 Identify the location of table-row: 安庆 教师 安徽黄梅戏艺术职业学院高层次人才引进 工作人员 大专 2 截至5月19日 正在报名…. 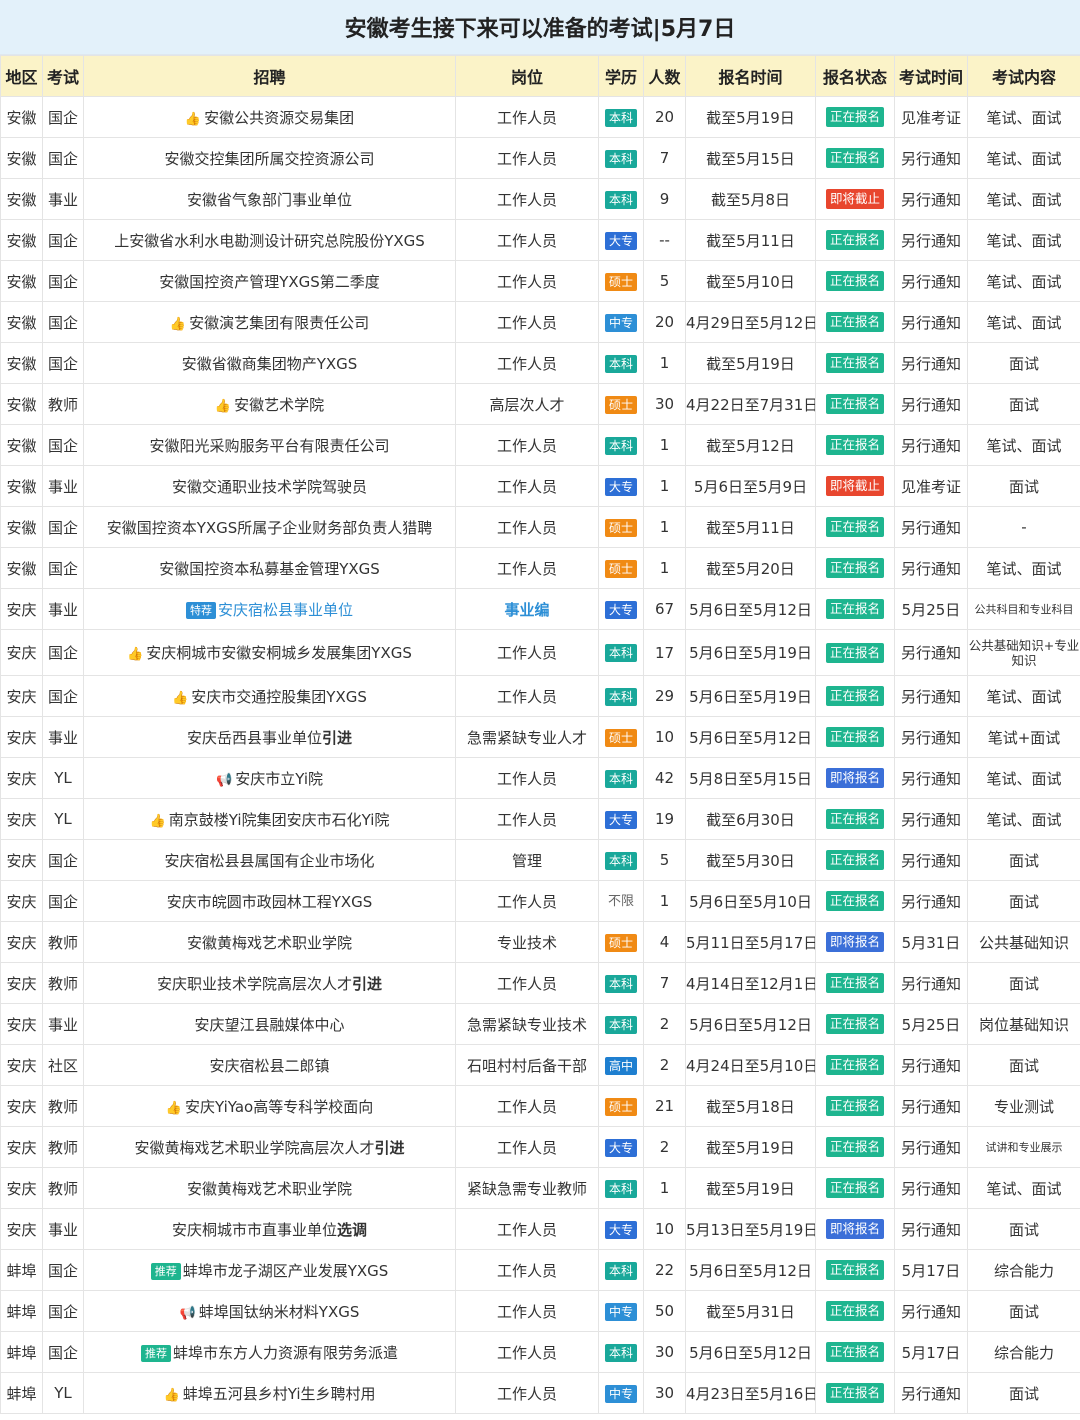
(540, 1147).